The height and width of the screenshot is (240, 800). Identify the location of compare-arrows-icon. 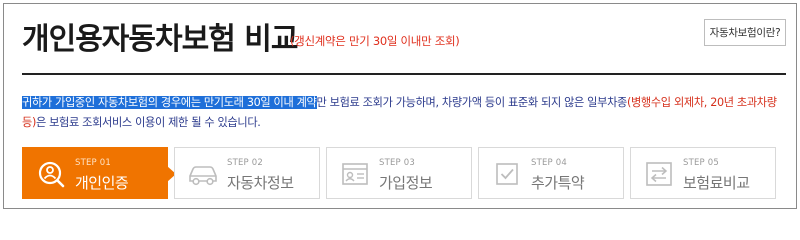
(659, 174).